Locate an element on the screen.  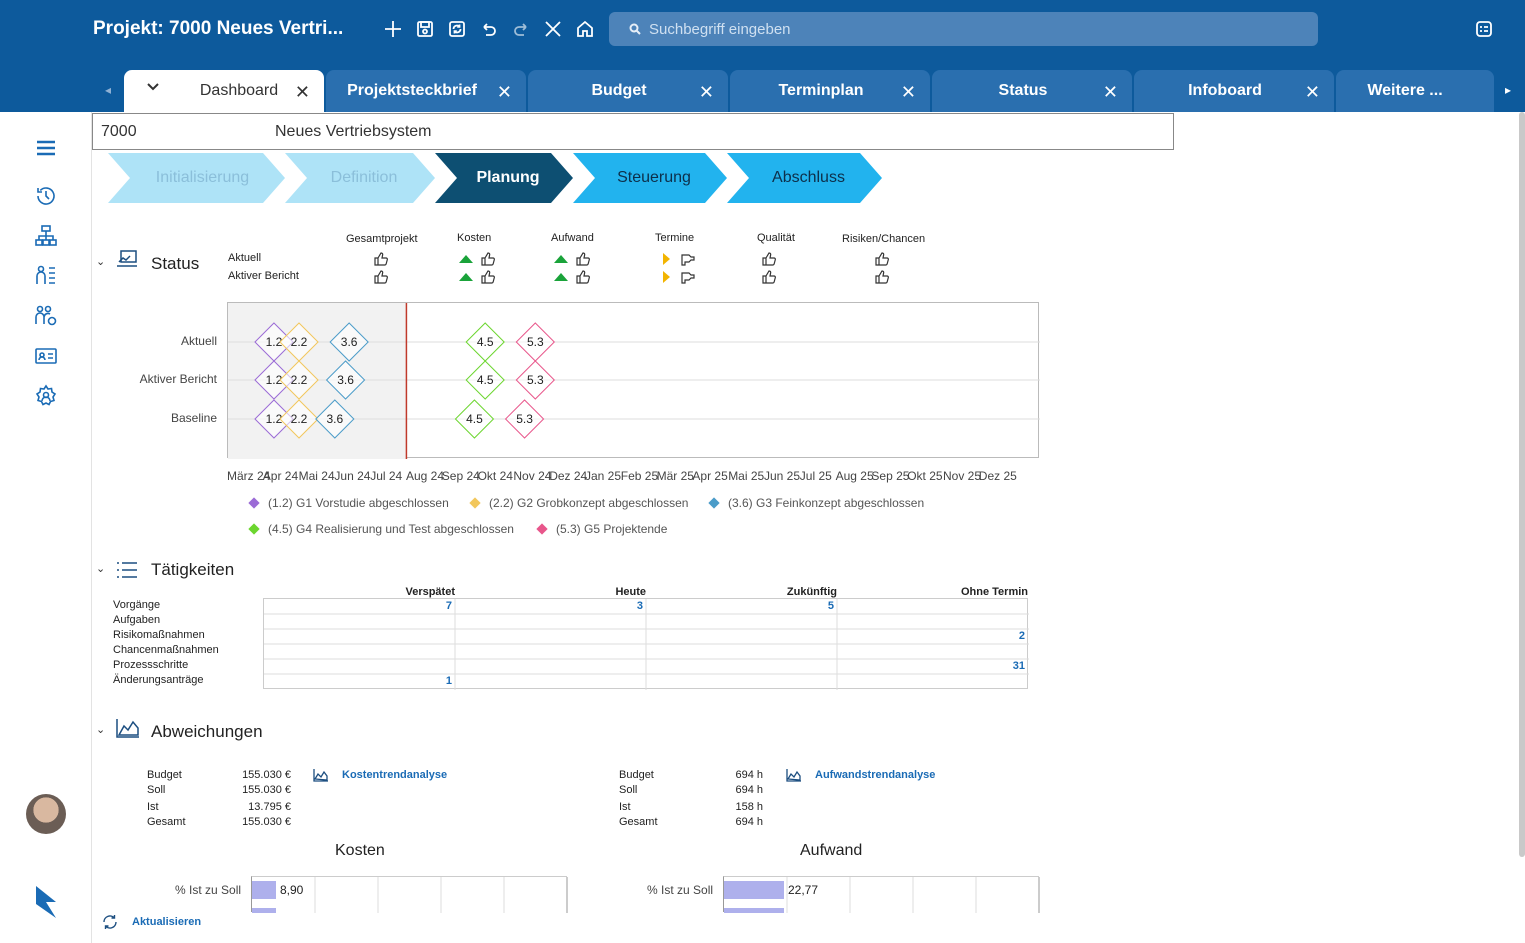
phase-initialisierung: Initialisierung is located at coordinates (202, 178).